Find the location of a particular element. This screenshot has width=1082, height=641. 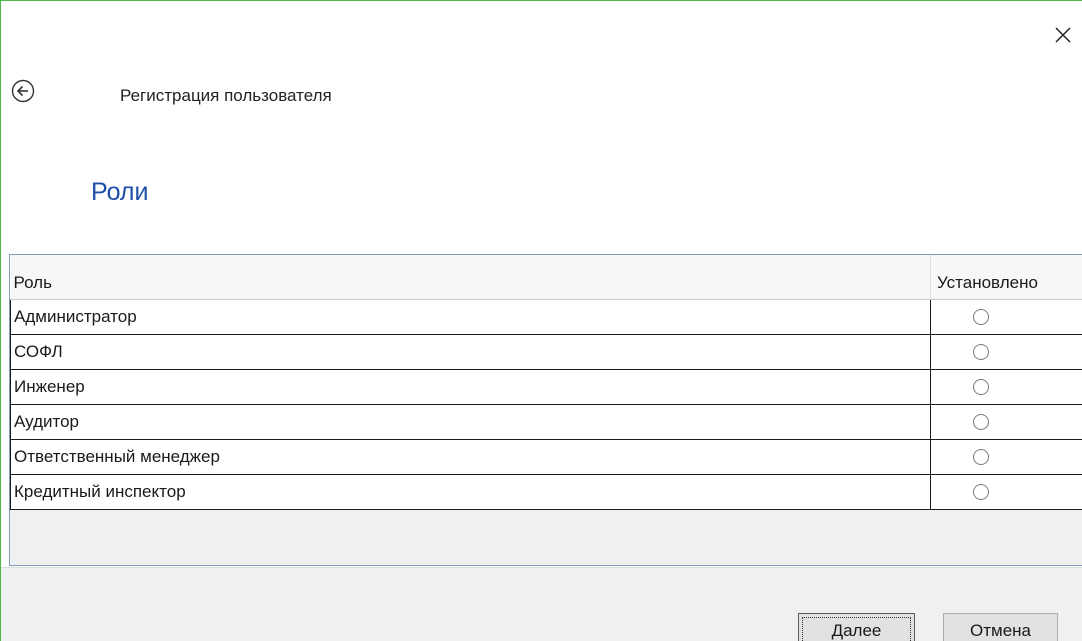

cancel-button: Отмена is located at coordinates (1000, 627).